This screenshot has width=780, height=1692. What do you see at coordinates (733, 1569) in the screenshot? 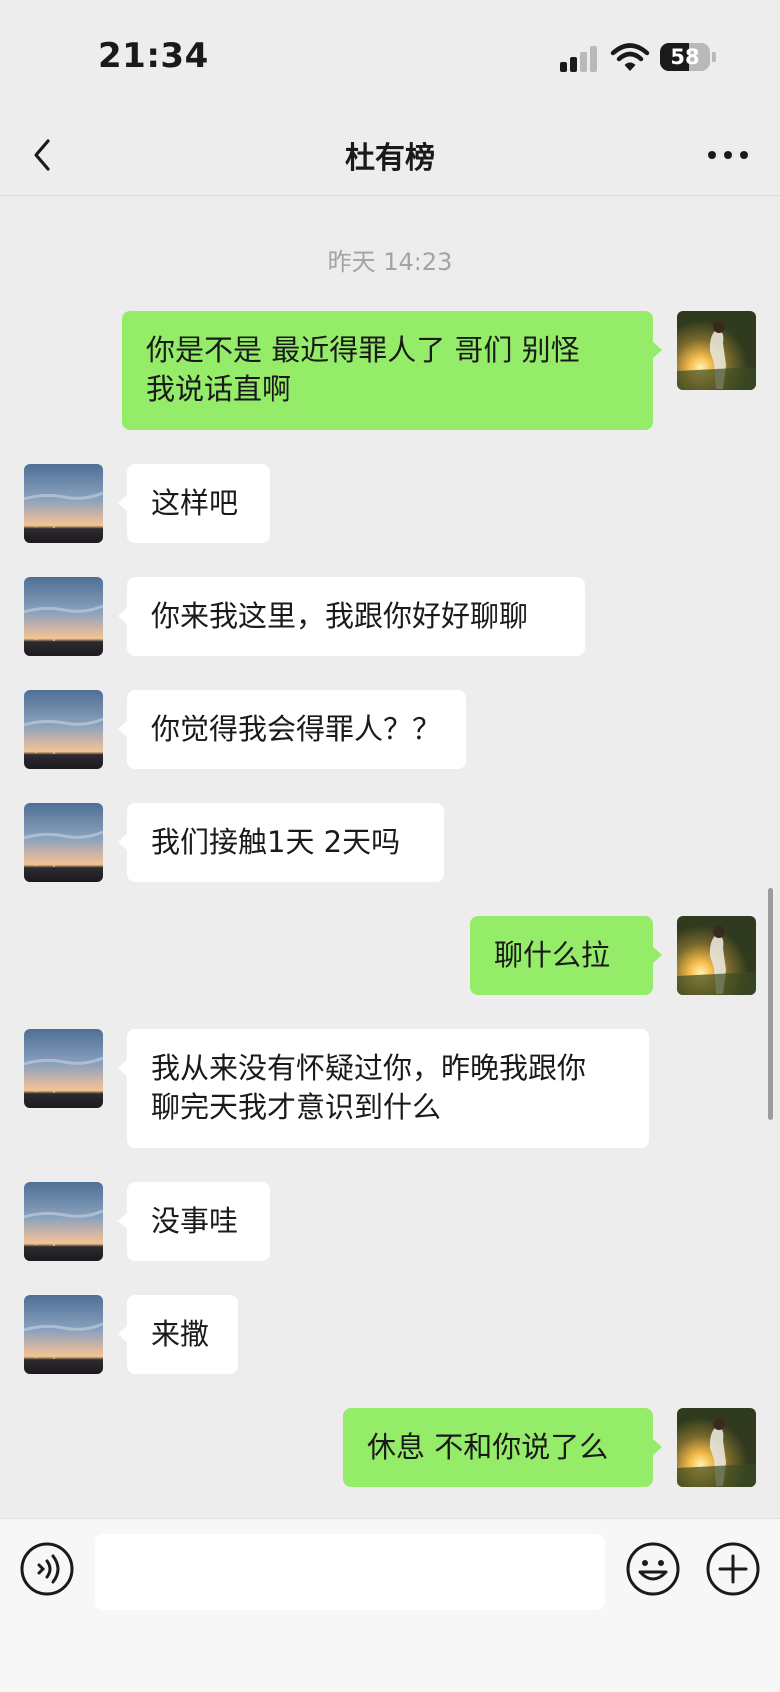
I see `plus-icon` at bounding box center [733, 1569].